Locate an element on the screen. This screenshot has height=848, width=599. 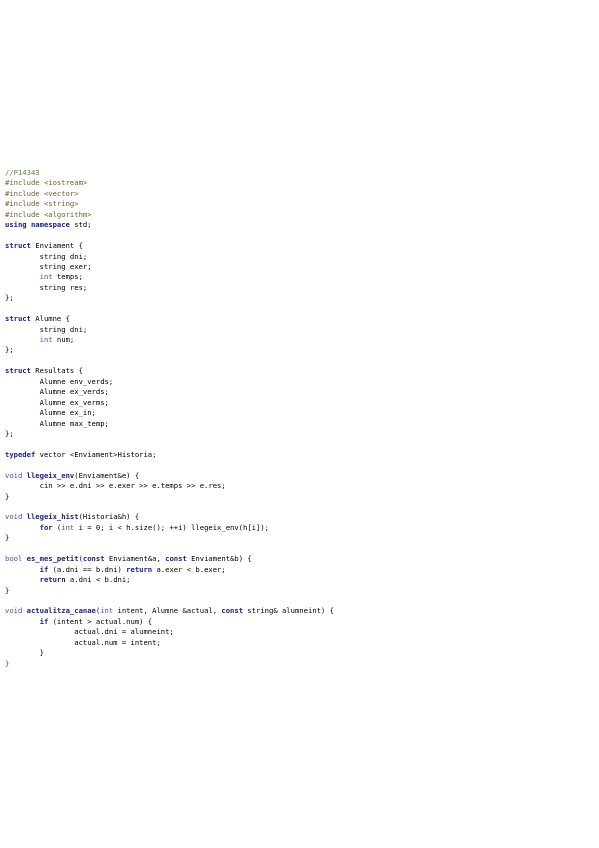
code-line: Alumne env_verds; is located at coordinates (169, 382).